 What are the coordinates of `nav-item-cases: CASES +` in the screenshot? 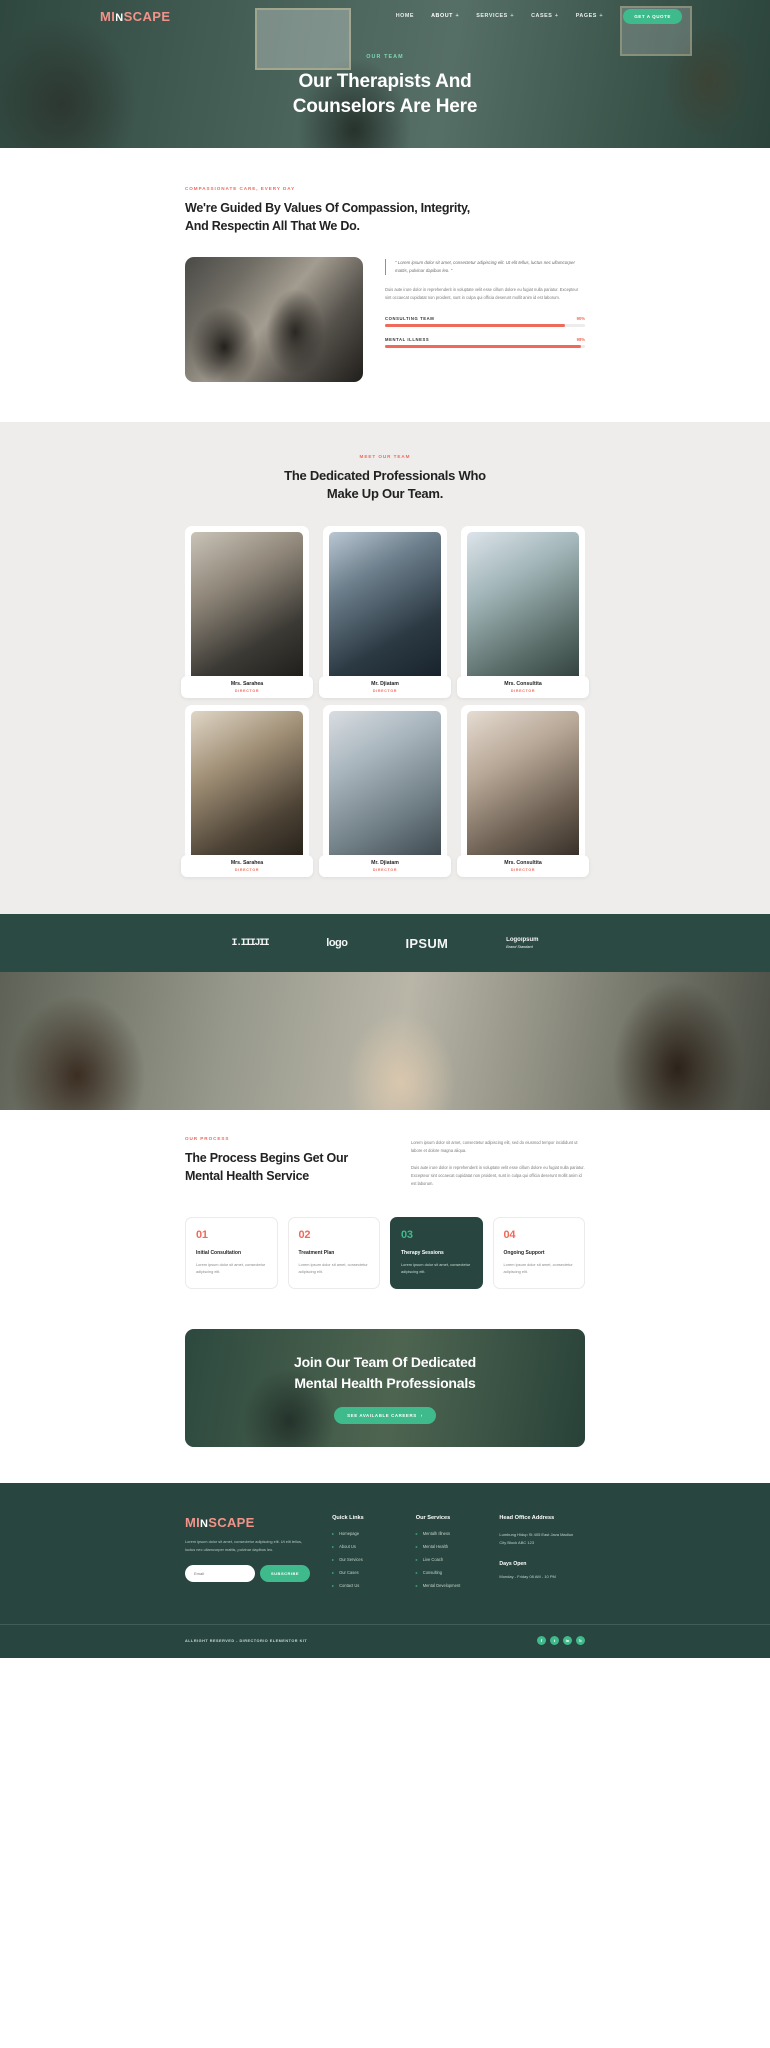 It's located at (545, 16).